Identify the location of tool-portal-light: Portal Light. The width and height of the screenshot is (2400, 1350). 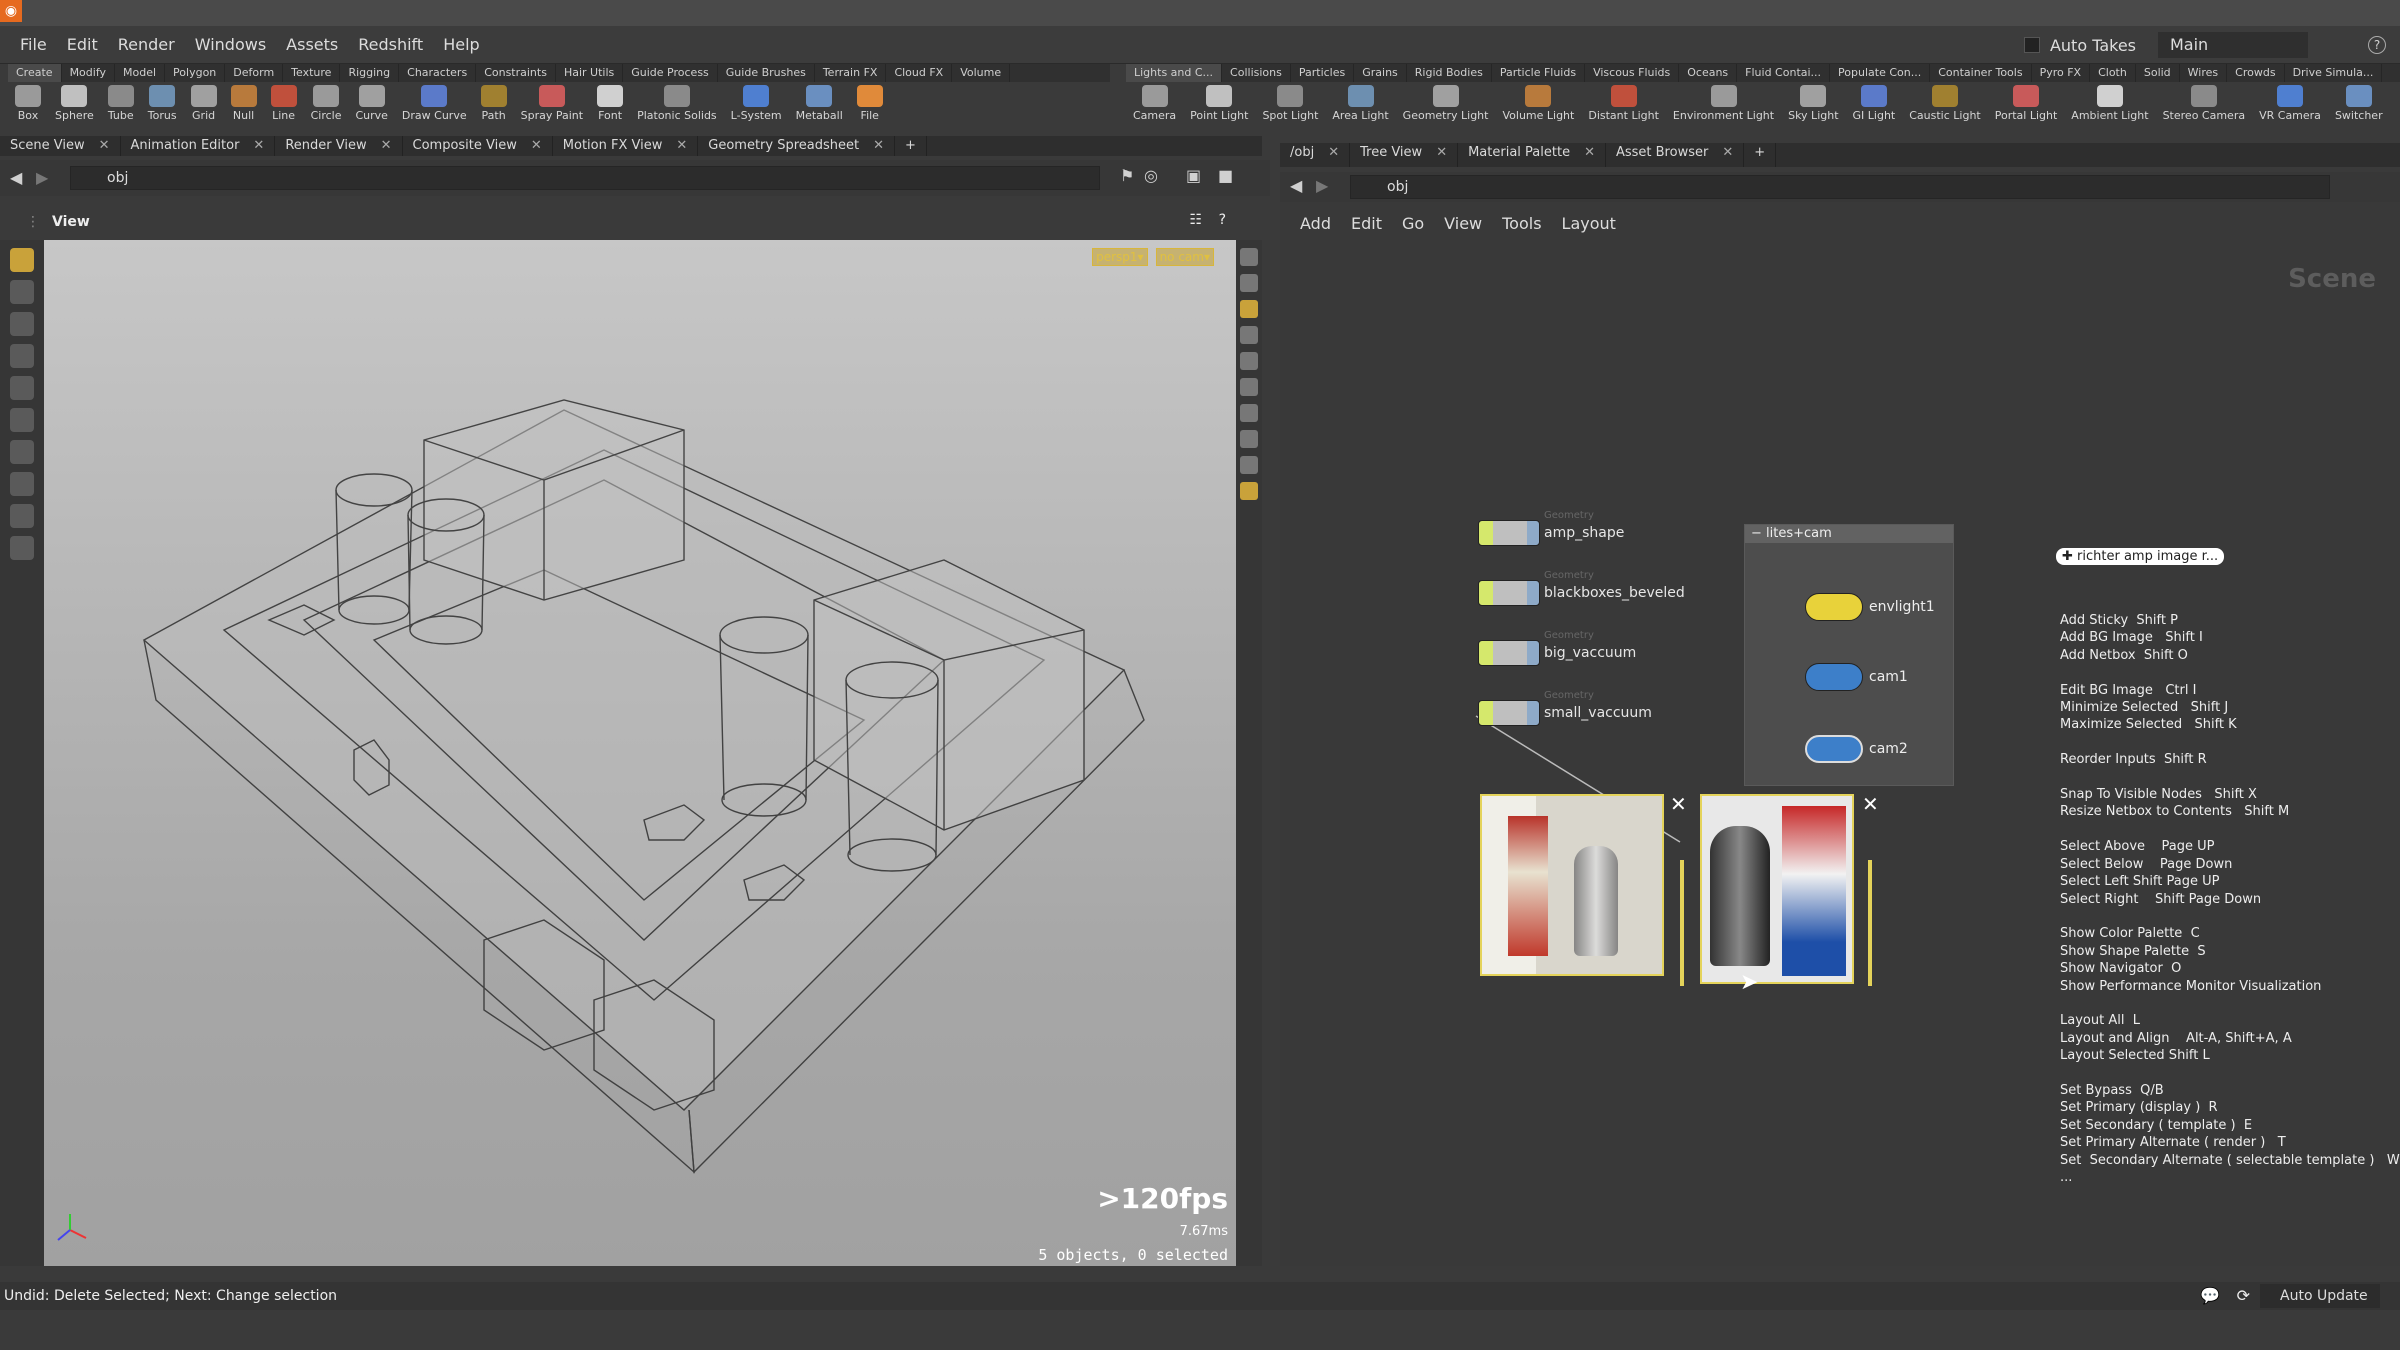
(2026, 103).